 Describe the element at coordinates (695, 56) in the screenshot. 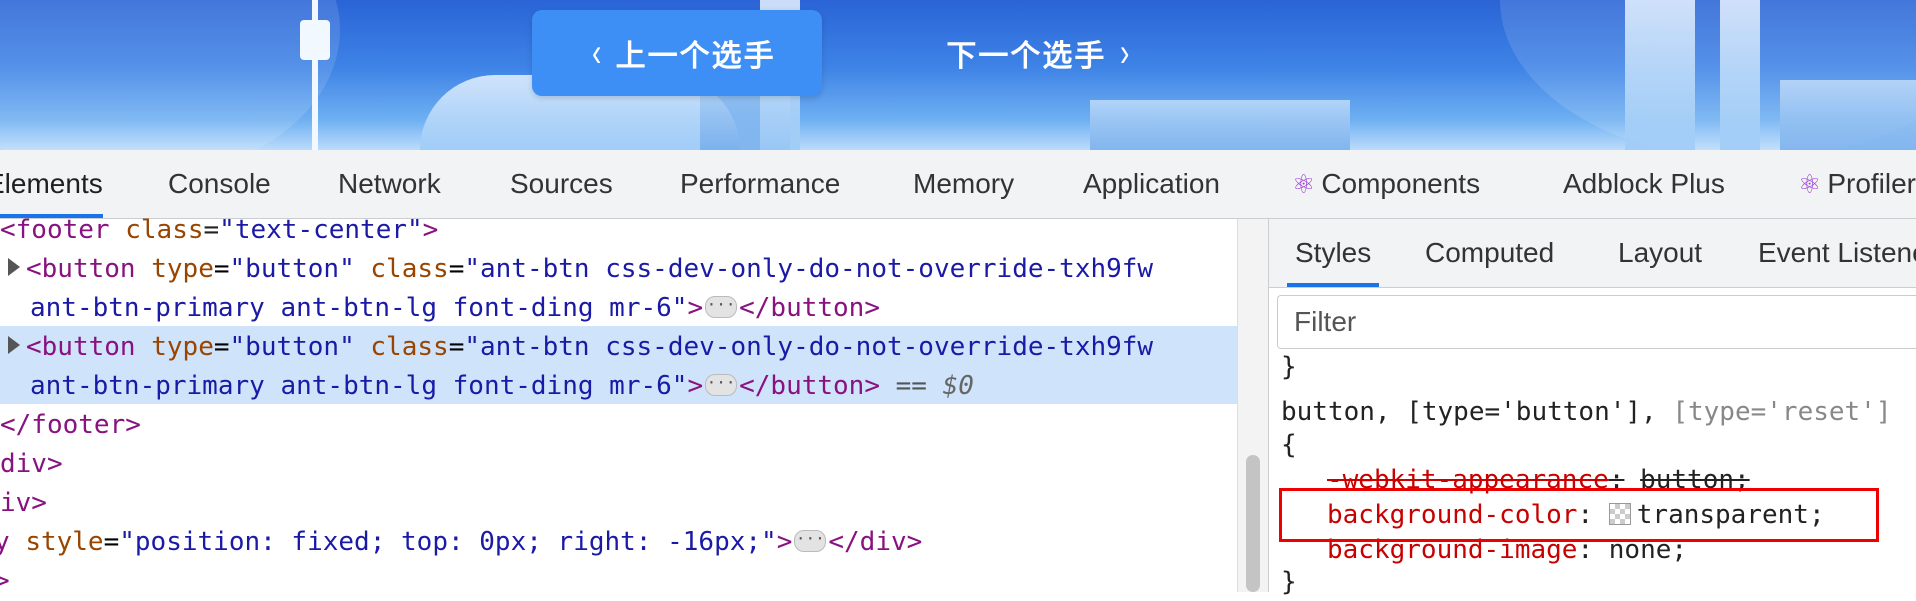

I see `previous-player-label: 上一个选手` at that location.